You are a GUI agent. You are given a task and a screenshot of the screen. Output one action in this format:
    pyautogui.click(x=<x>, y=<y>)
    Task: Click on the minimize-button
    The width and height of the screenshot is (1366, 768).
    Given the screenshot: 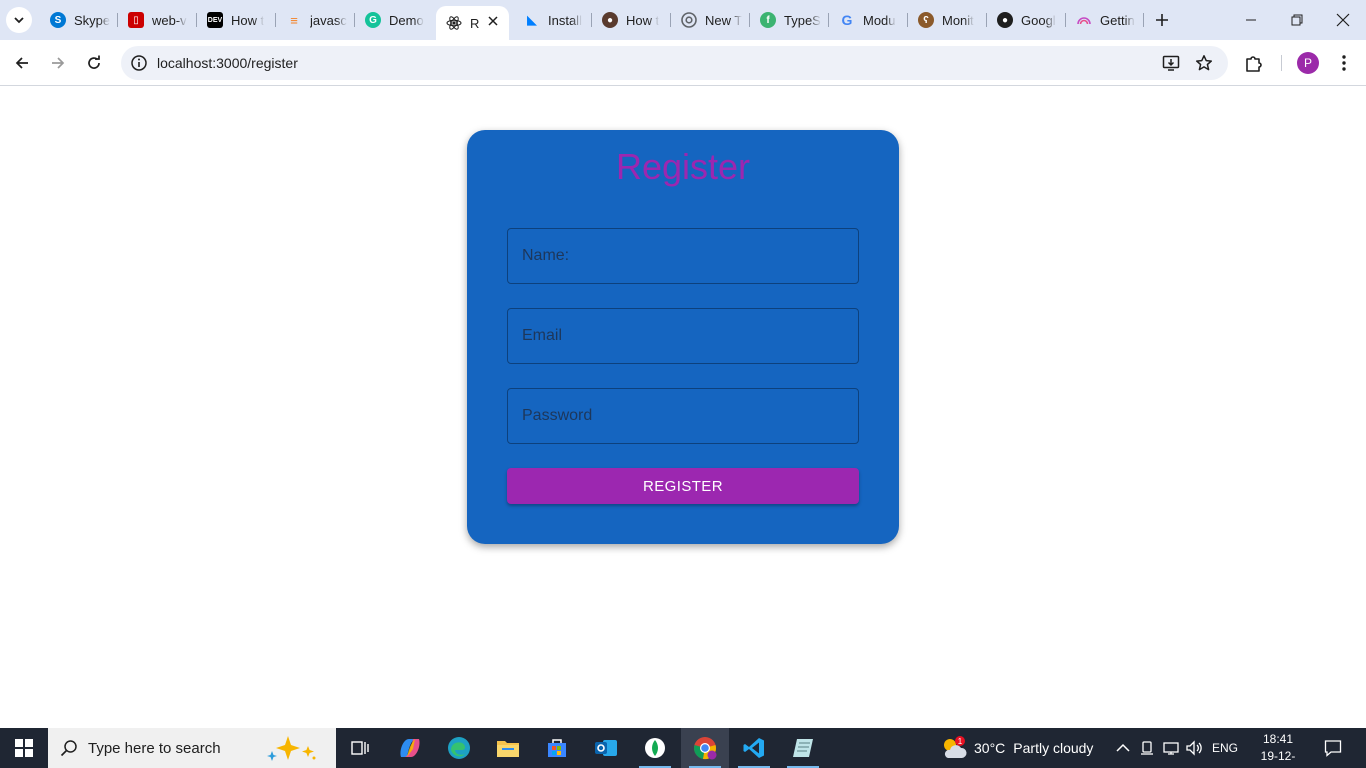 What is the action you would take?
    pyautogui.click(x=1251, y=20)
    